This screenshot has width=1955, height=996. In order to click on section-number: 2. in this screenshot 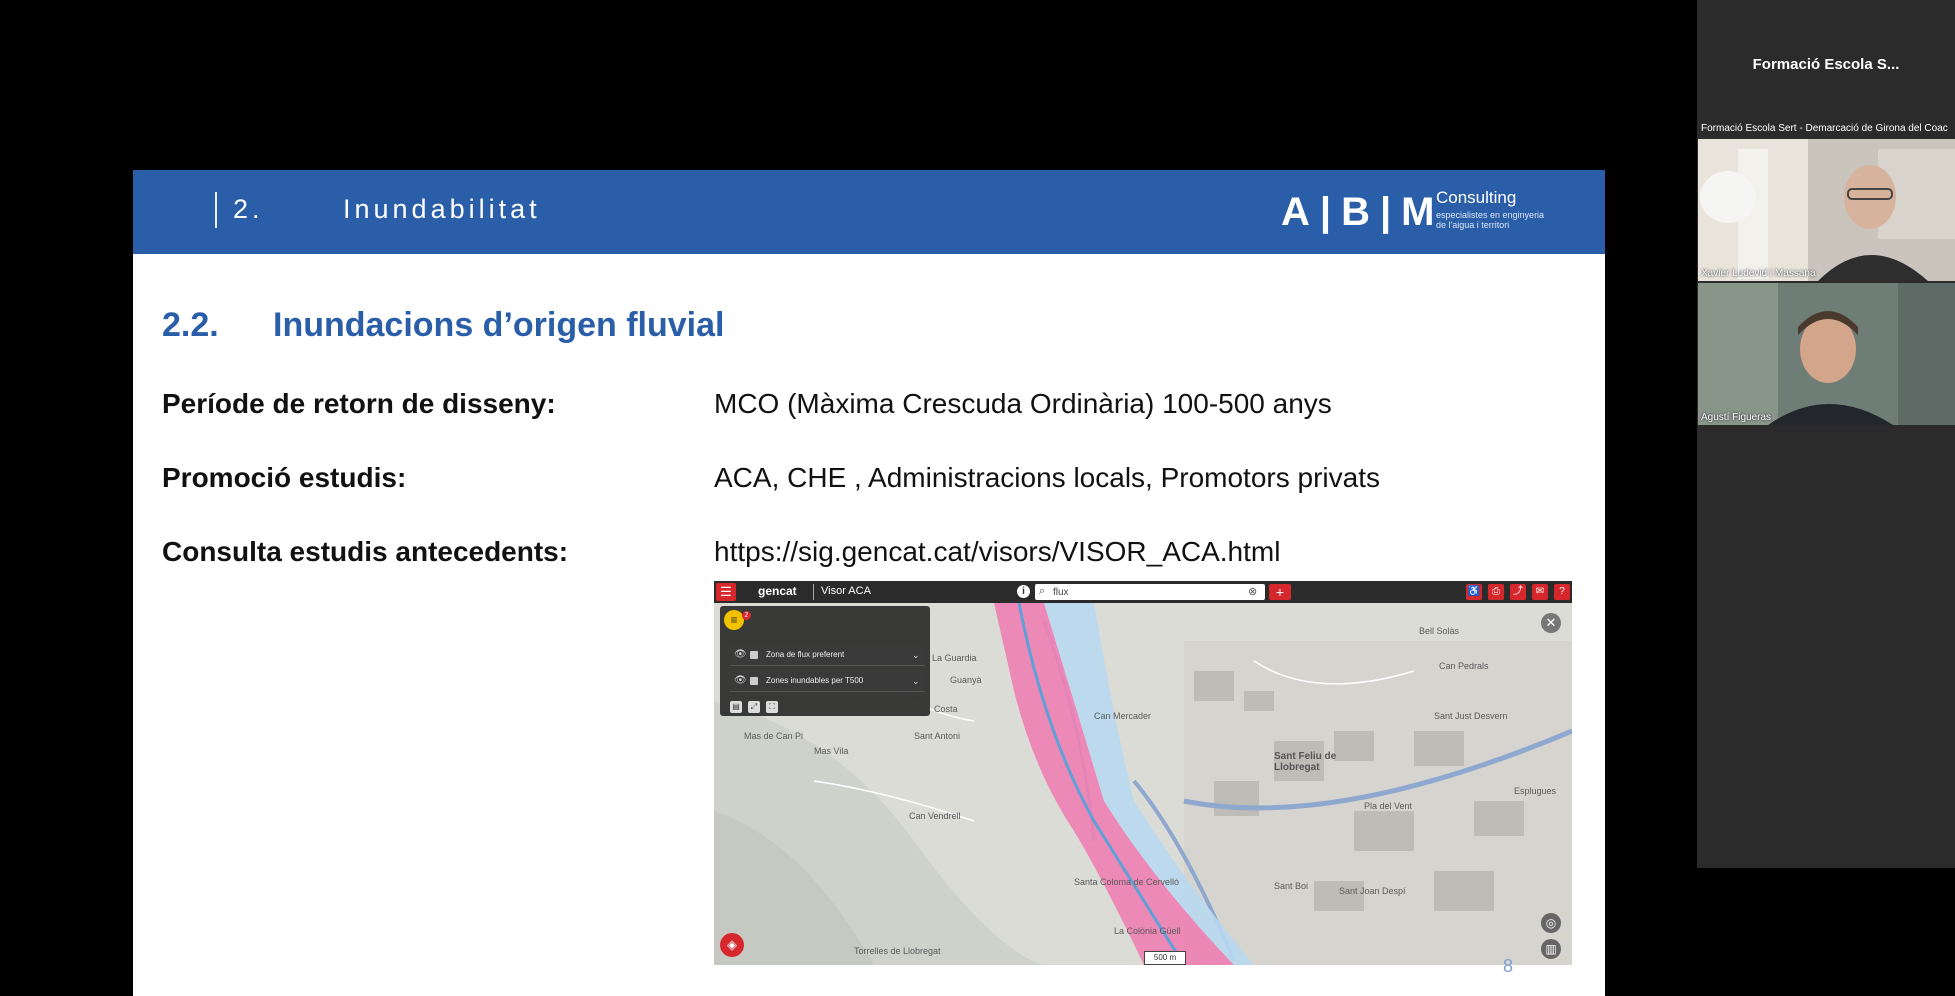, I will do `click(248, 209)`.